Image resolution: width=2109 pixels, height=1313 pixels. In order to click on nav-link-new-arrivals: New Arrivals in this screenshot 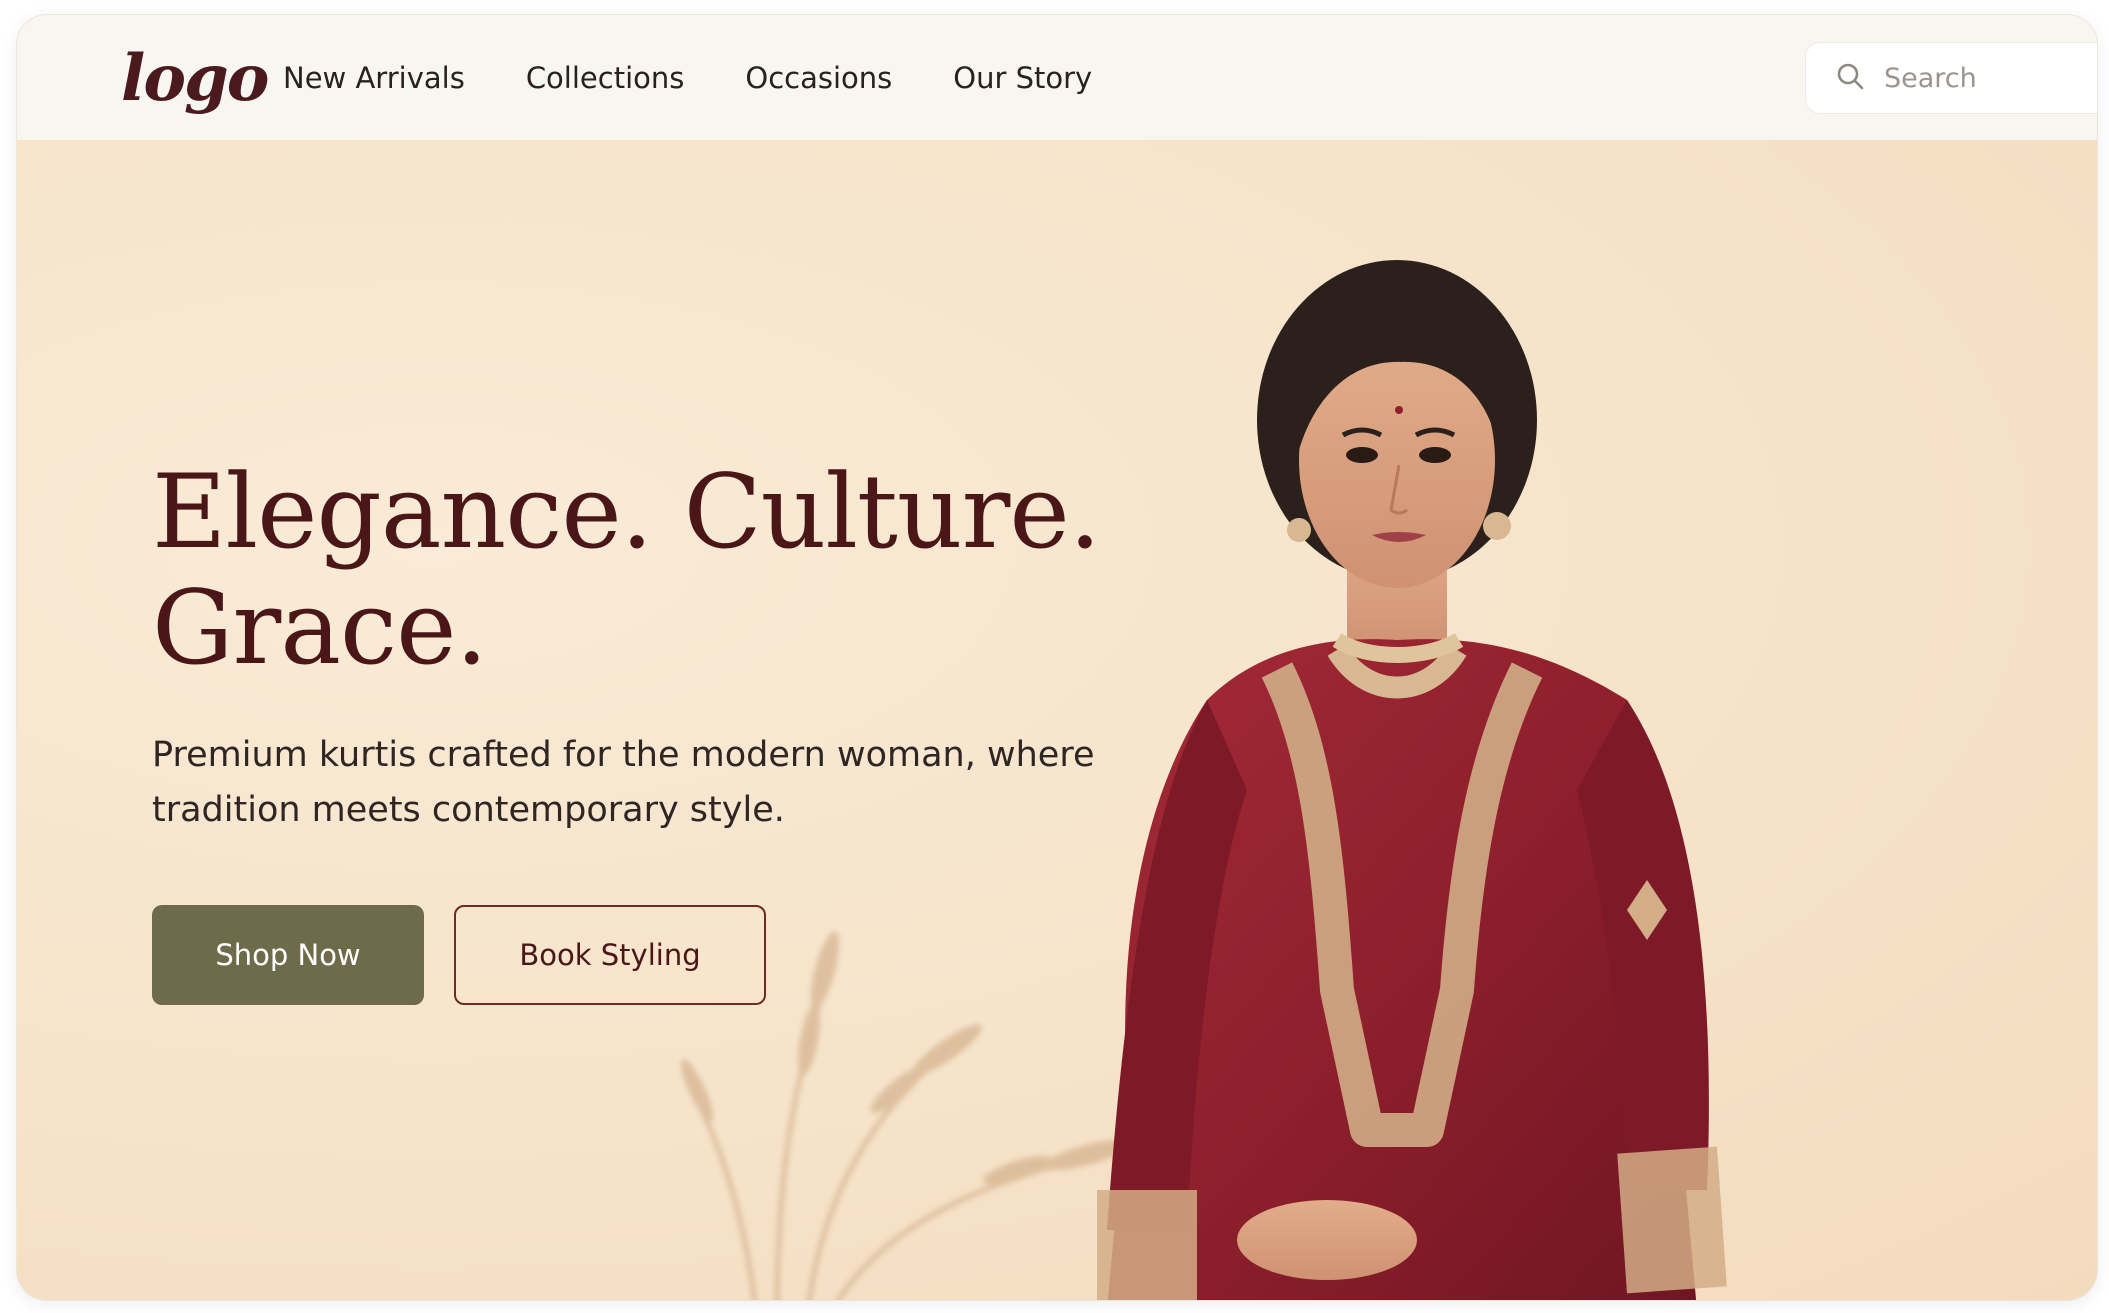, I will do `click(374, 78)`.